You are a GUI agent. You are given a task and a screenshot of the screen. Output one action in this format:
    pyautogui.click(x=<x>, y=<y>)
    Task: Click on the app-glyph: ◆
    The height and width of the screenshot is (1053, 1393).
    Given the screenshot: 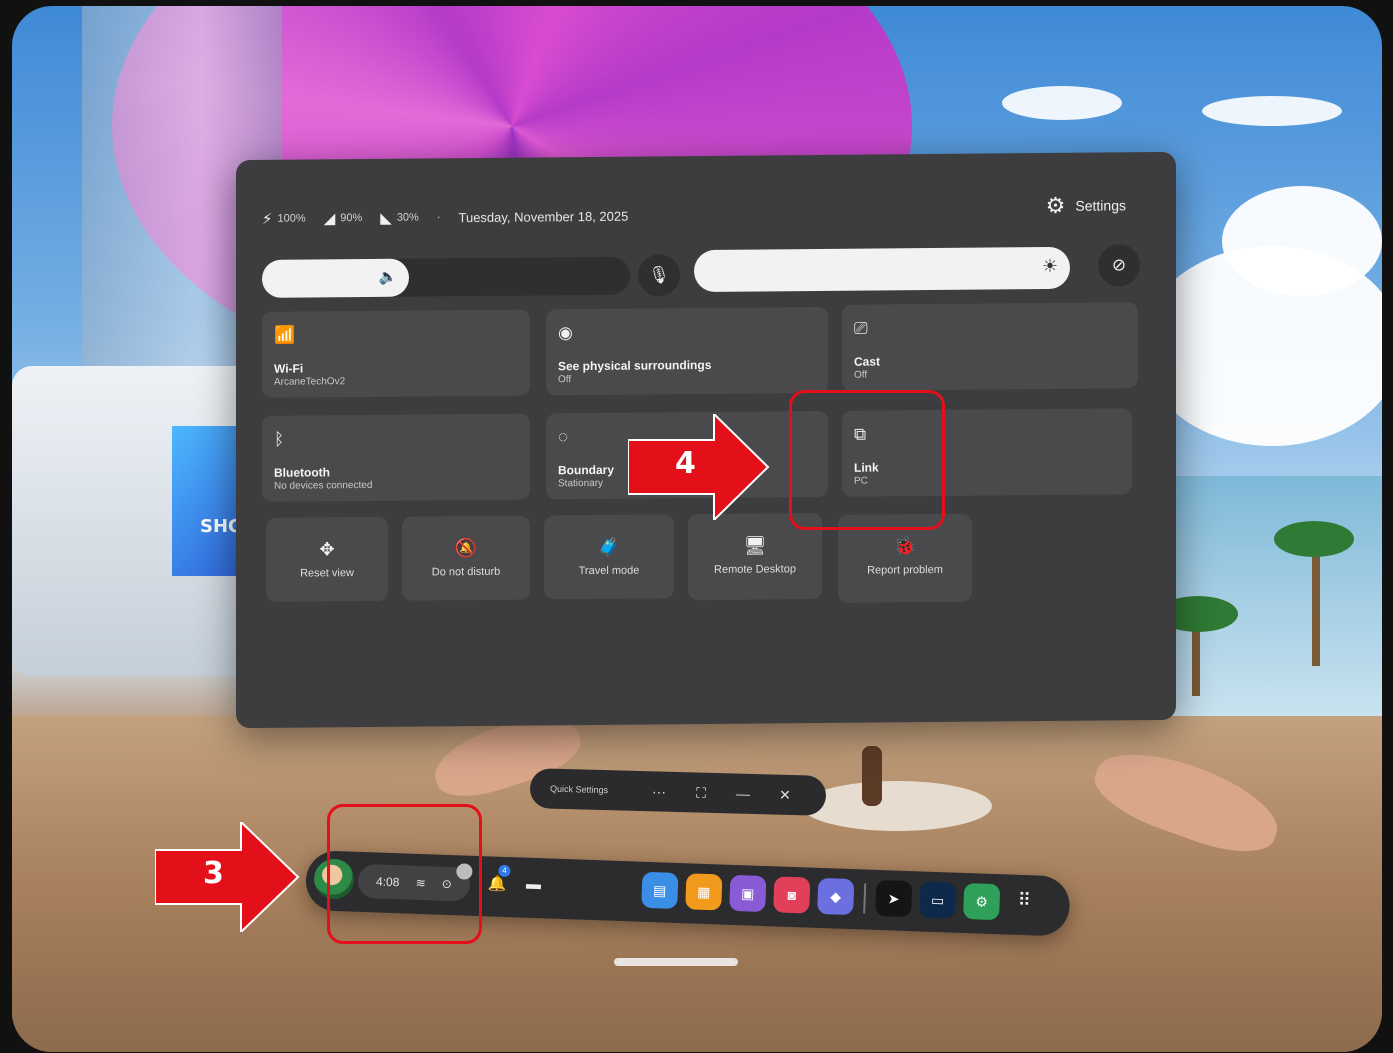 What is the action you would take?
    pyautogui.click(x=836, y=896)
    